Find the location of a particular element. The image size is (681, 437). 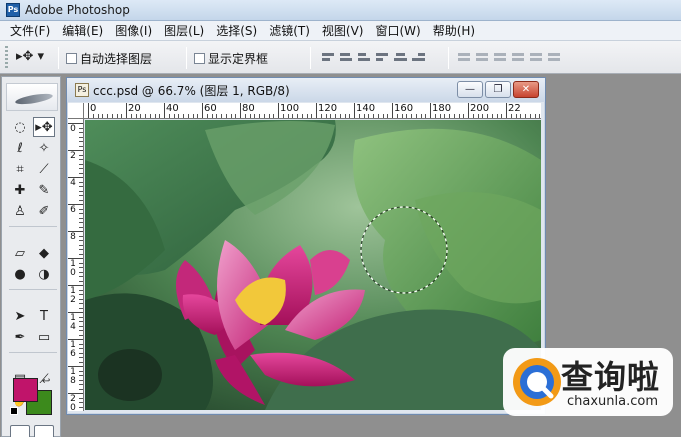

shape-icon: ▭ is located at coordinates (44, 337).